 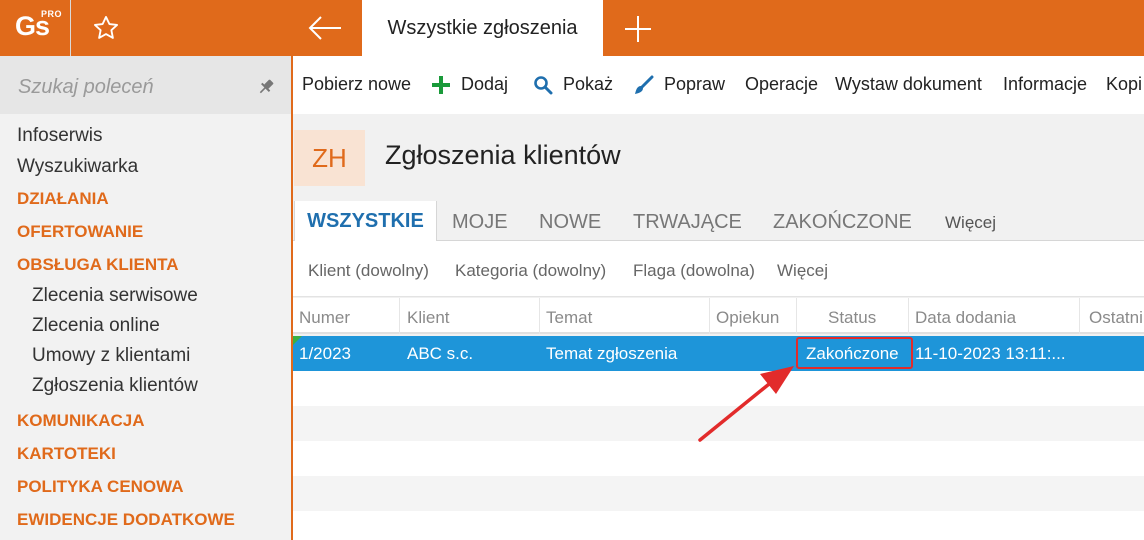 I want to click on cell-number: 1/2023, so click(x=325, y=353).